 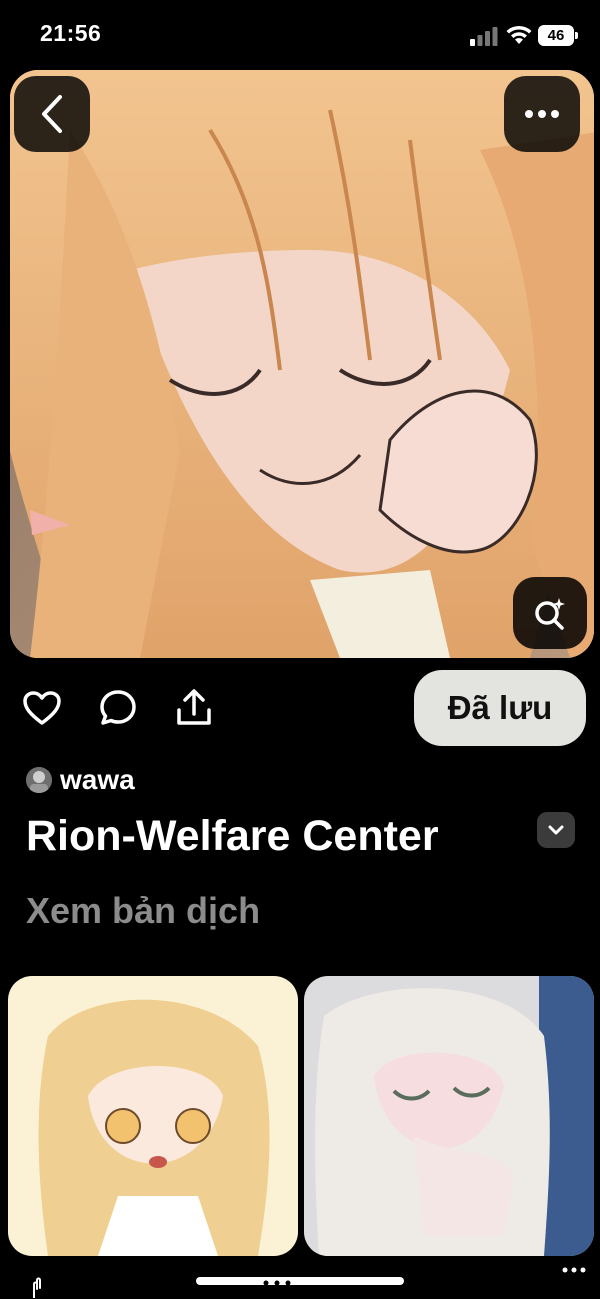 I want to click on white-hair-girl-illustration, so click(x=449, y=1116).